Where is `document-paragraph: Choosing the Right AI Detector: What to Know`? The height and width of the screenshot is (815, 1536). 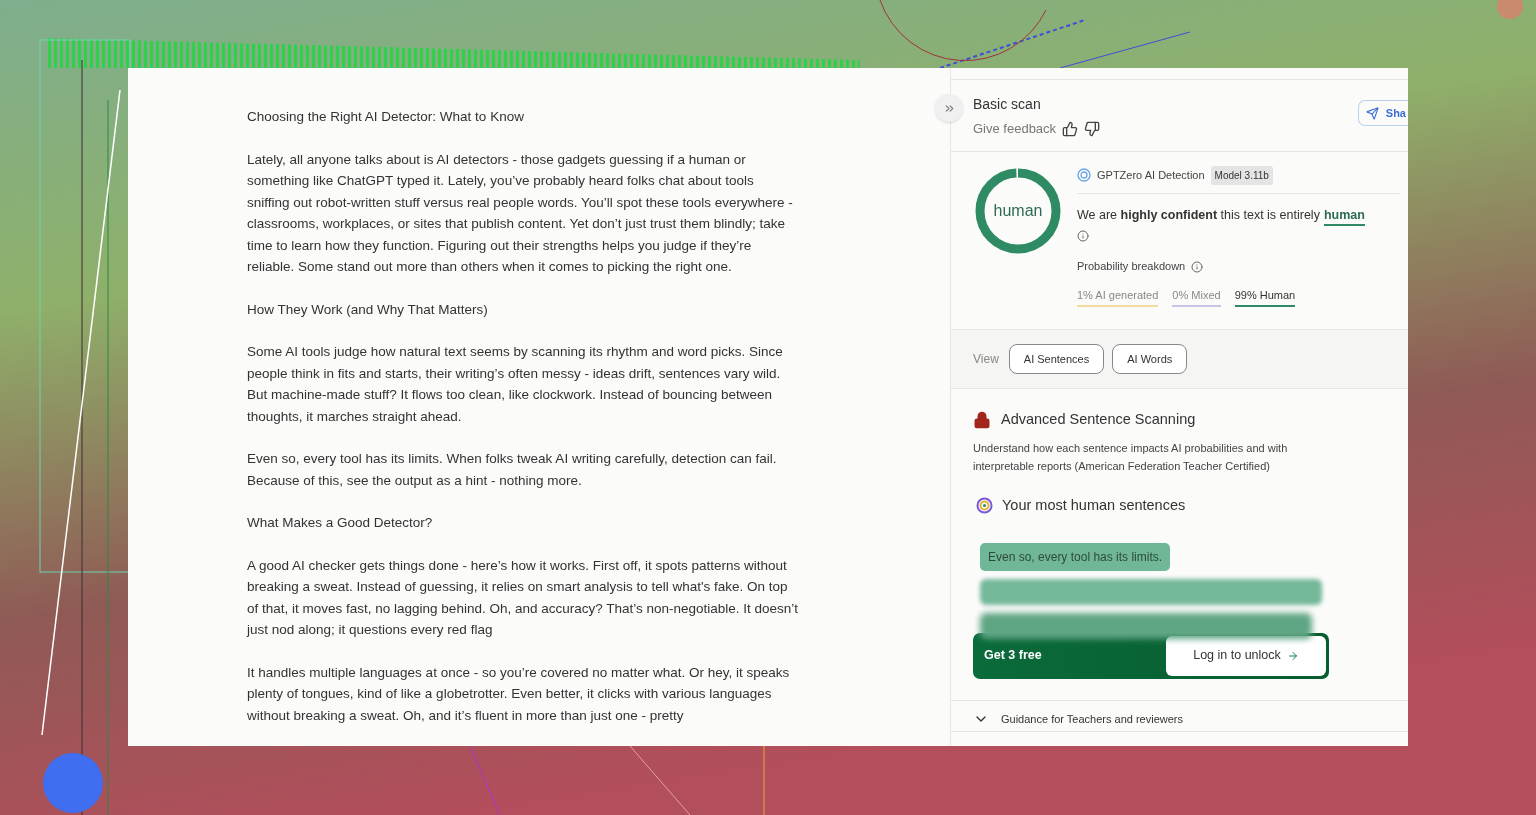
document-paragraph: Choosing the Right AI Detector: What to Know is located at coordinates (386, 117).